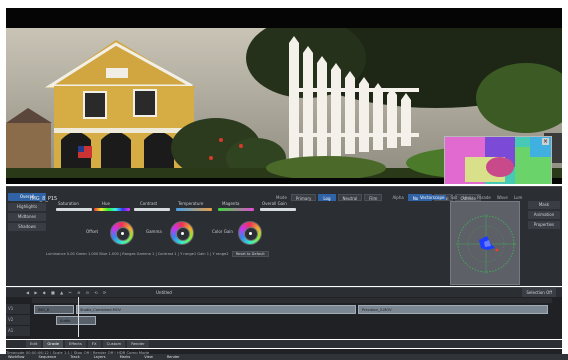 The image size is (568, 360). Describe the element at coordinates (18, 320) in the screenshot. I see `track-header-v2: V2` at that location.